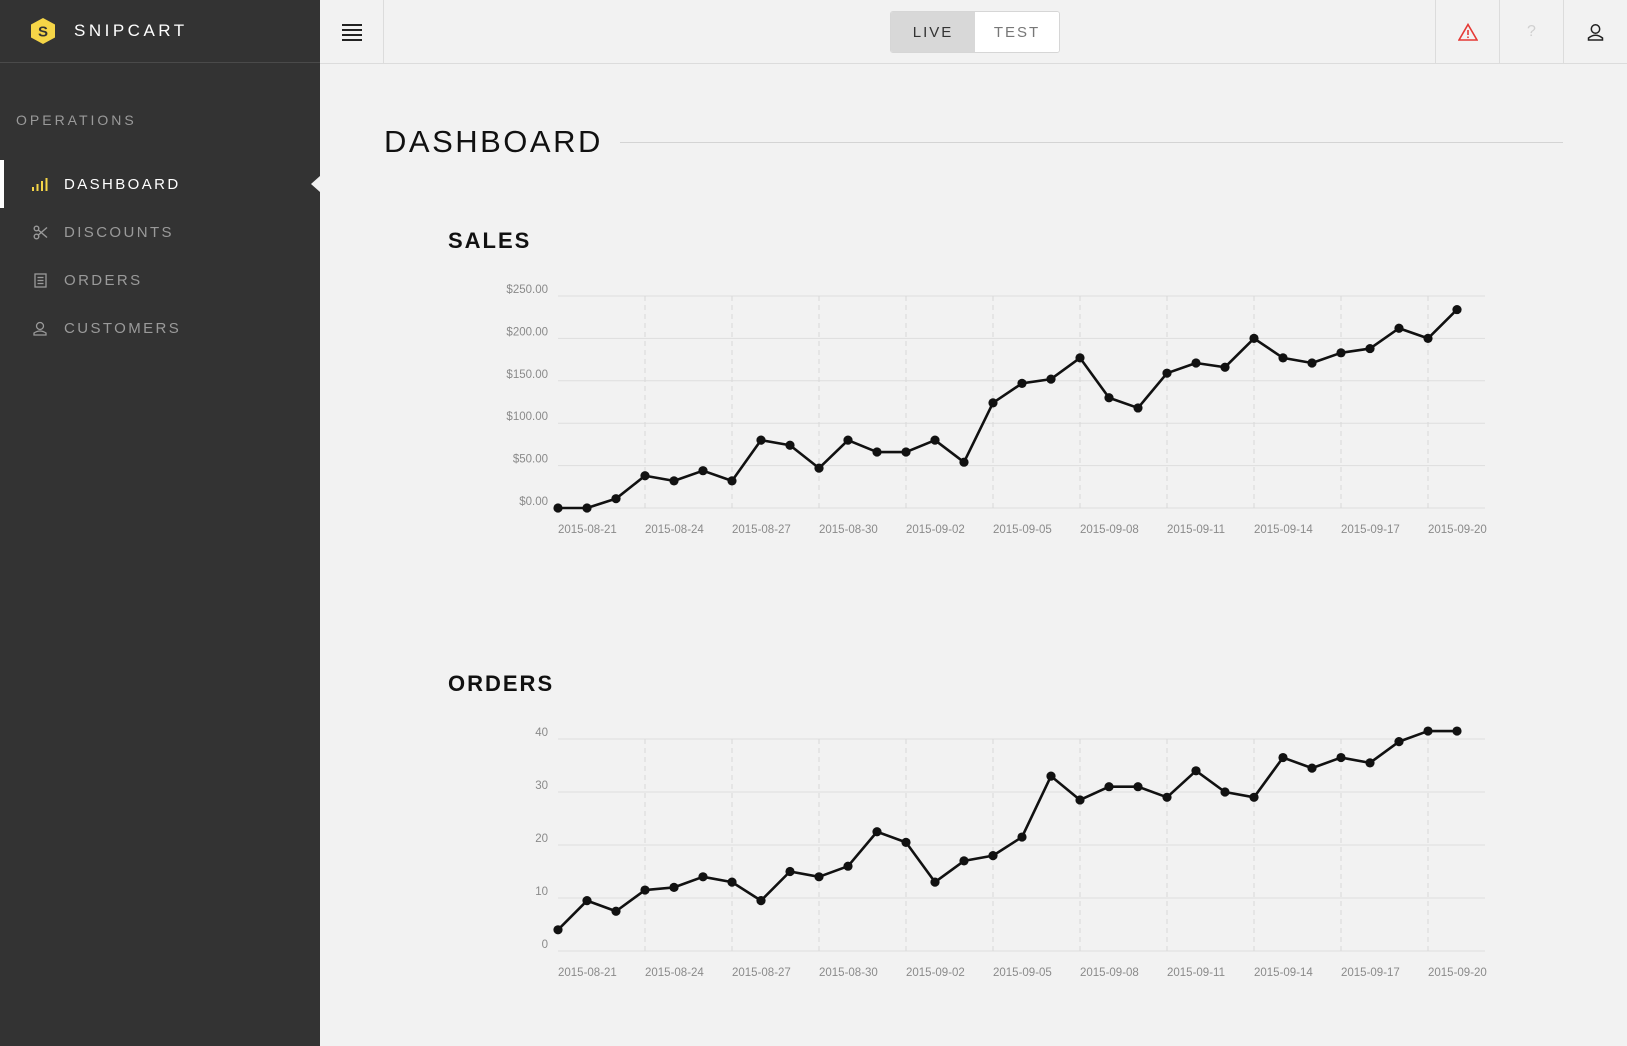 This screenshot has height=1046, width=1627. Describe the element at coordinates (1457, 973) in the screenshot. I see `x-tick-label: 2015-09-20` at that location.